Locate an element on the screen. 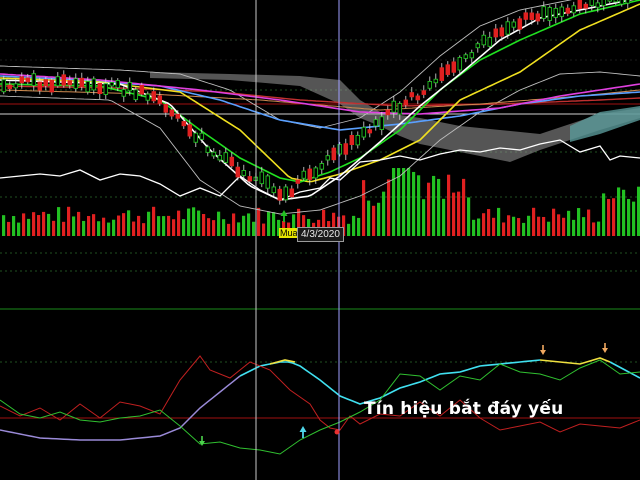  price-oscillation-line is located at coordinates (320, 170).